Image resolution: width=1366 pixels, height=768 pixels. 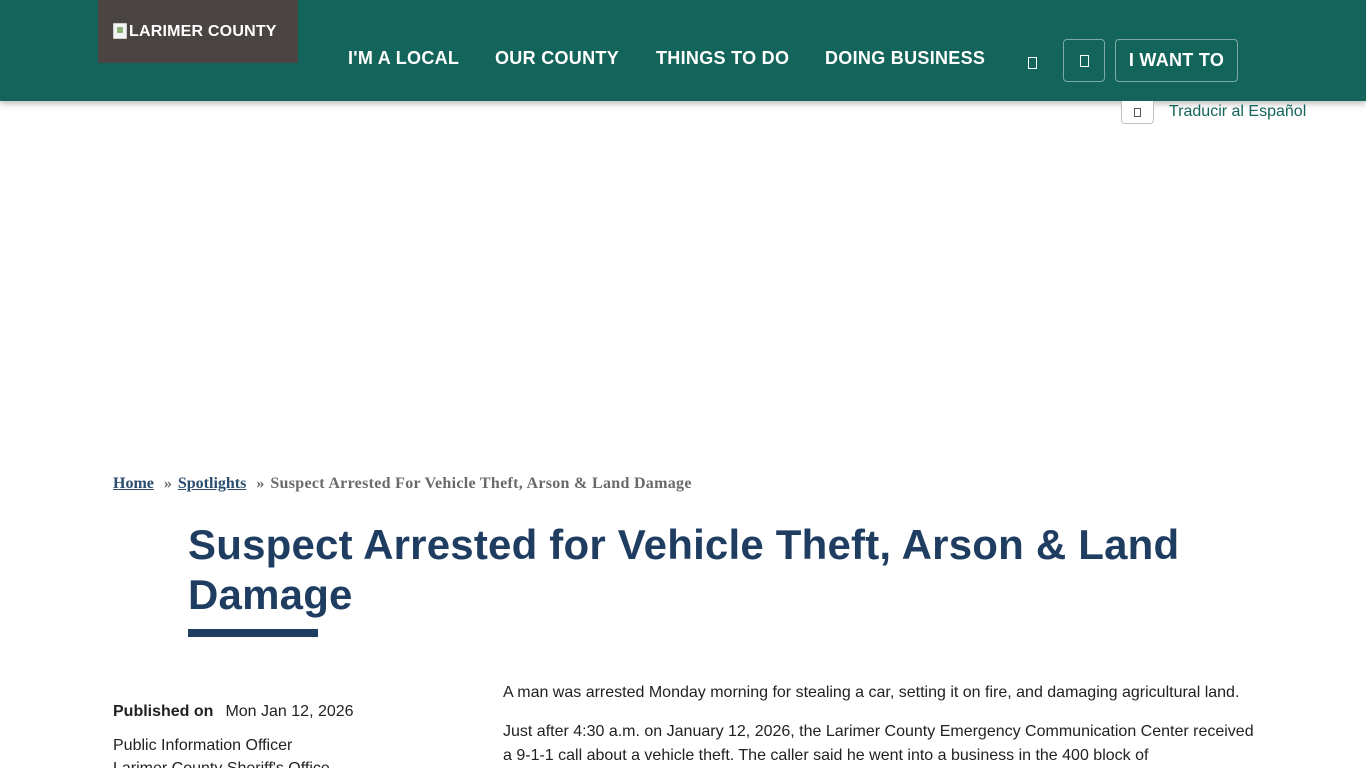 I want to click on site-logo: LARIMER COUNTY, so click(x=198, y=31).